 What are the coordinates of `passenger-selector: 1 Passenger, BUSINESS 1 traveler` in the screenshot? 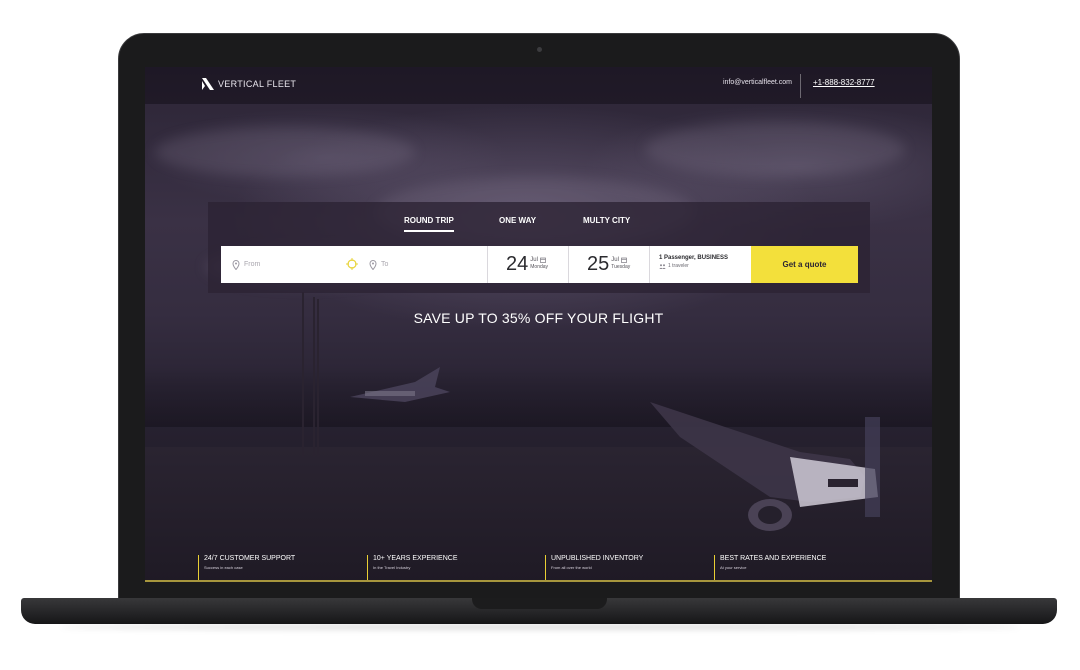 It's located at (693, 262).